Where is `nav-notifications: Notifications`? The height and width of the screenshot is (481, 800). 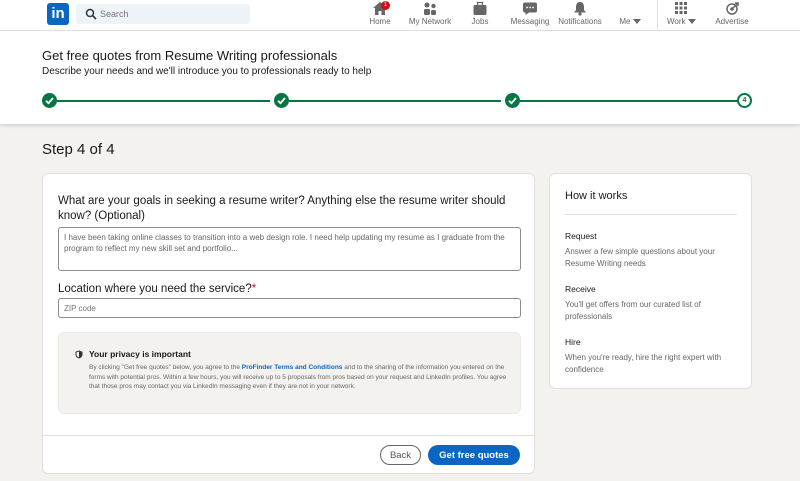 nav-notifications: Notifications is located at coordinates (580, 15).